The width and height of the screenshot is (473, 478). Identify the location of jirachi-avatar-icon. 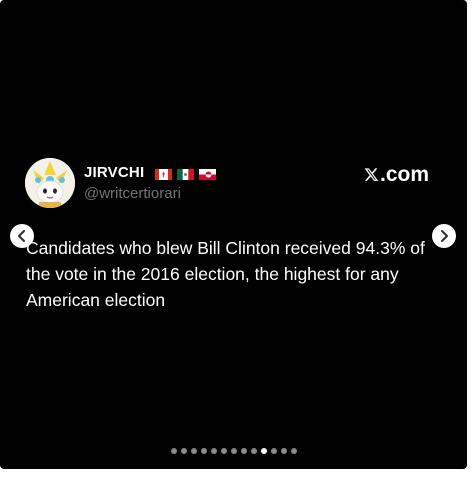
(50, 183).